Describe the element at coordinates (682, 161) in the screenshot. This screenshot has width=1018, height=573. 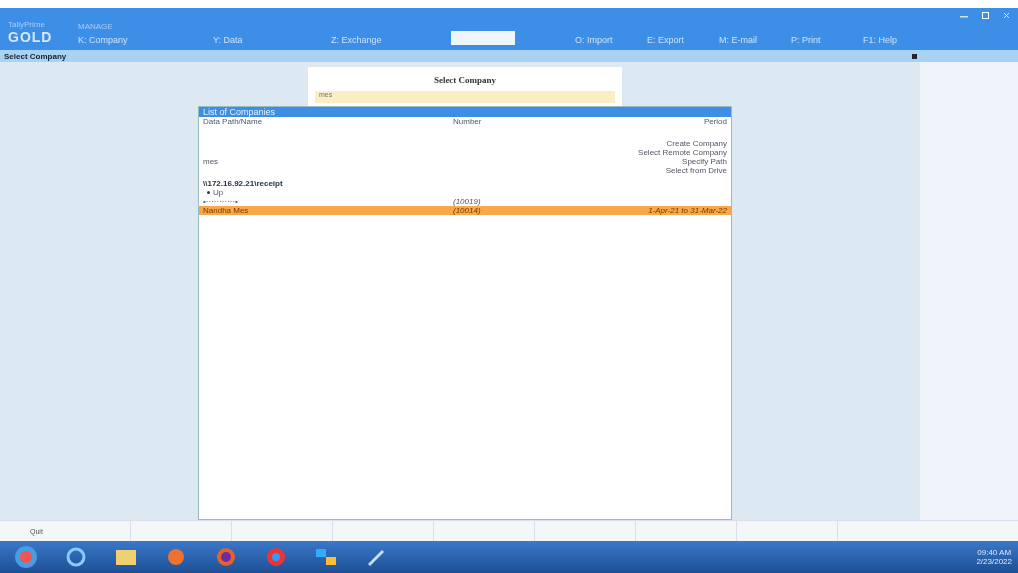
I see `action-item: Specify Path` at that location.